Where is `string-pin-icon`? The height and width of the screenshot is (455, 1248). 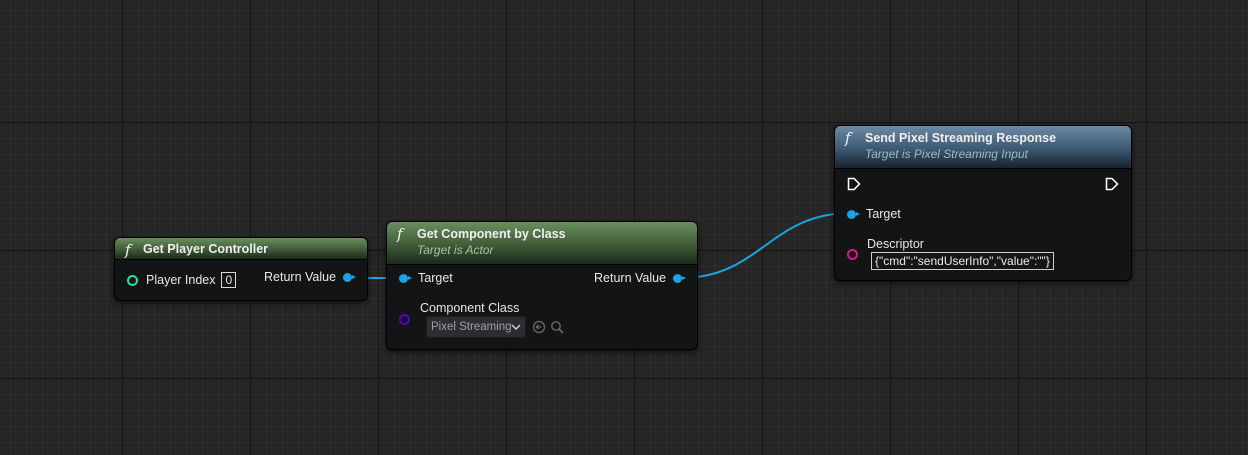 string-pin-icon is located at coordinates (852, 254).